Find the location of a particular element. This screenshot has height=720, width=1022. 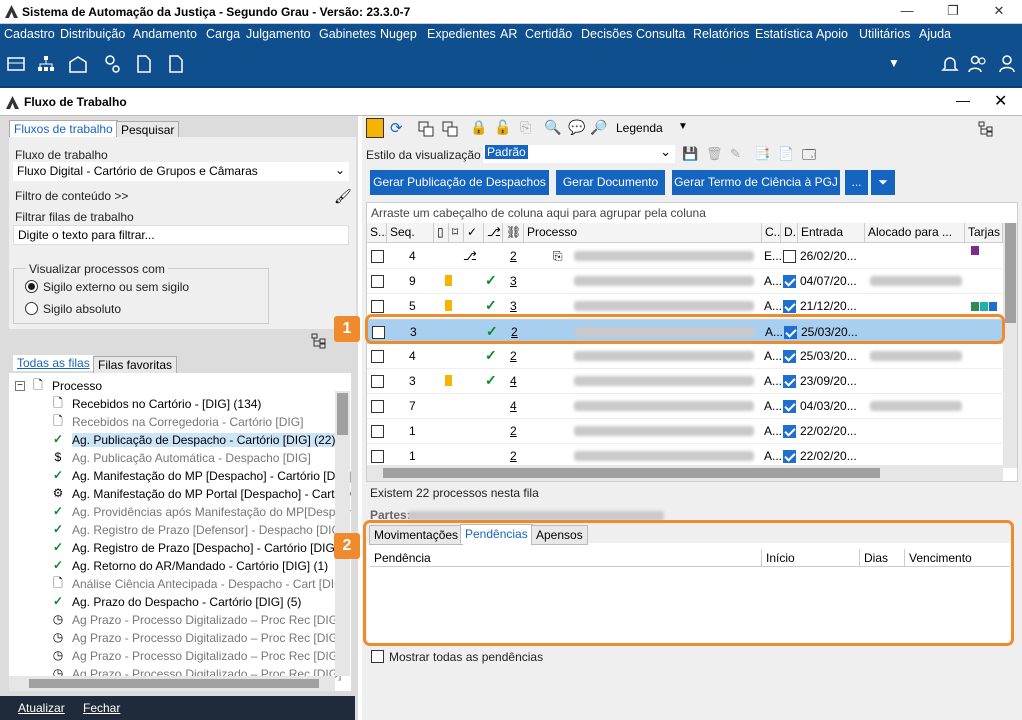

grid-horizontal-scrollbar is located at coordinates (685, 473).